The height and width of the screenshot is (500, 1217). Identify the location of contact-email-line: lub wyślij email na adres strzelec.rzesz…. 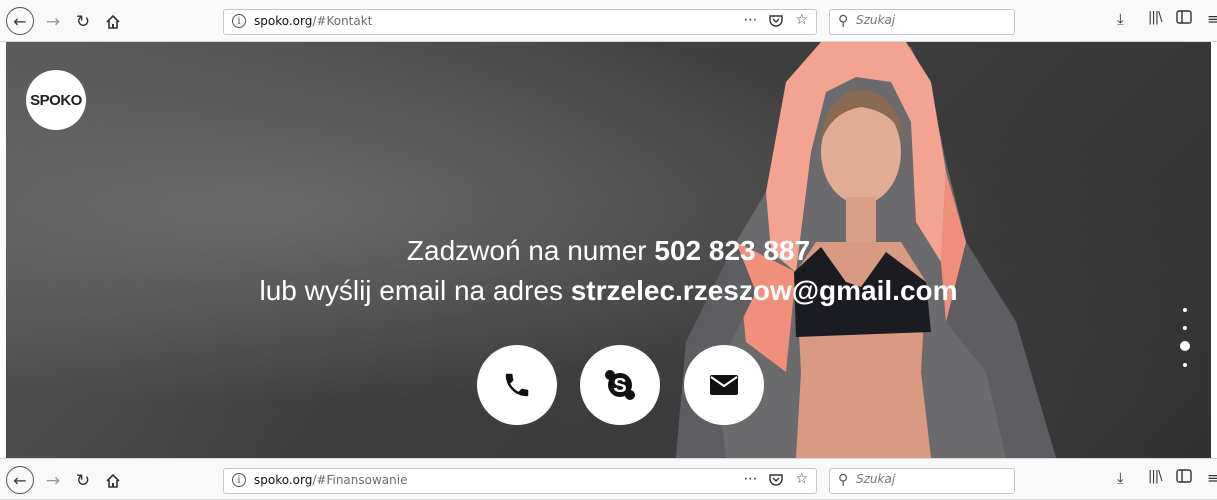
(608, 290).